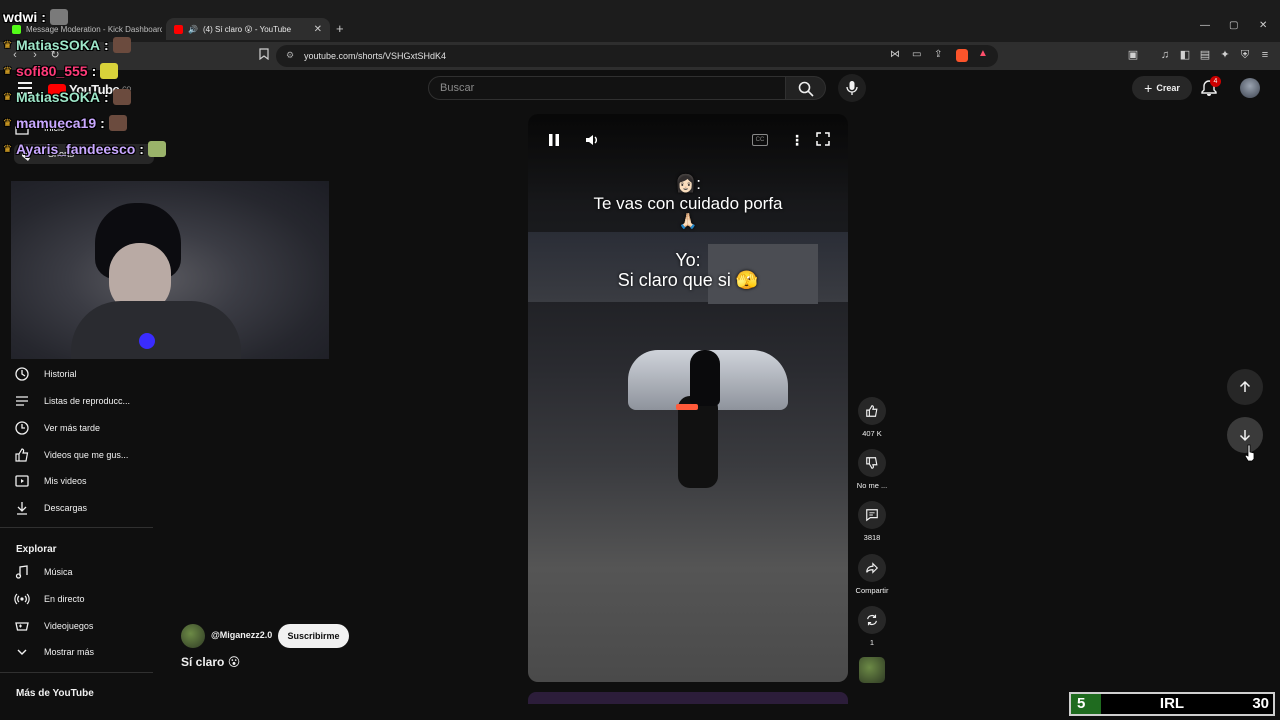 This screenshot has width=1280, height=720. I want to click on subscribe-button: Suscribirme, so click(313, 636).